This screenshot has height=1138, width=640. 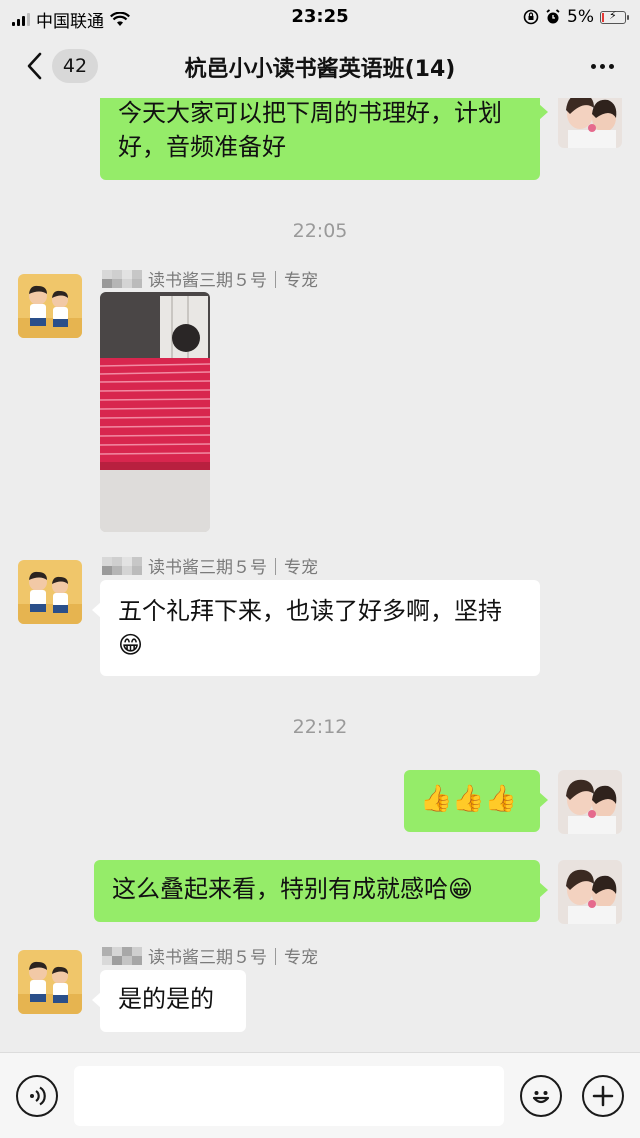 I want to click on outgoing-message-bubble: 今天大家可以把下周的书理好，计划好，音频准备好, so click(x=324, y=139).